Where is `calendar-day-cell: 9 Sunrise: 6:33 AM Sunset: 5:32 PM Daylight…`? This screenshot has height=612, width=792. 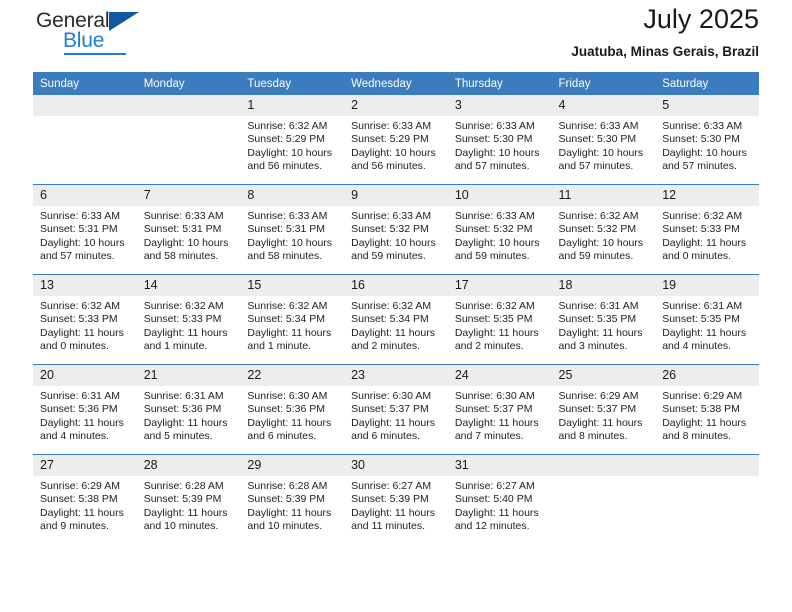
calendar-day-cell: 9 Sunrise: 6:33 AM Sunset: 5:32 PM Daylight… is located at coordinates (396, 229).